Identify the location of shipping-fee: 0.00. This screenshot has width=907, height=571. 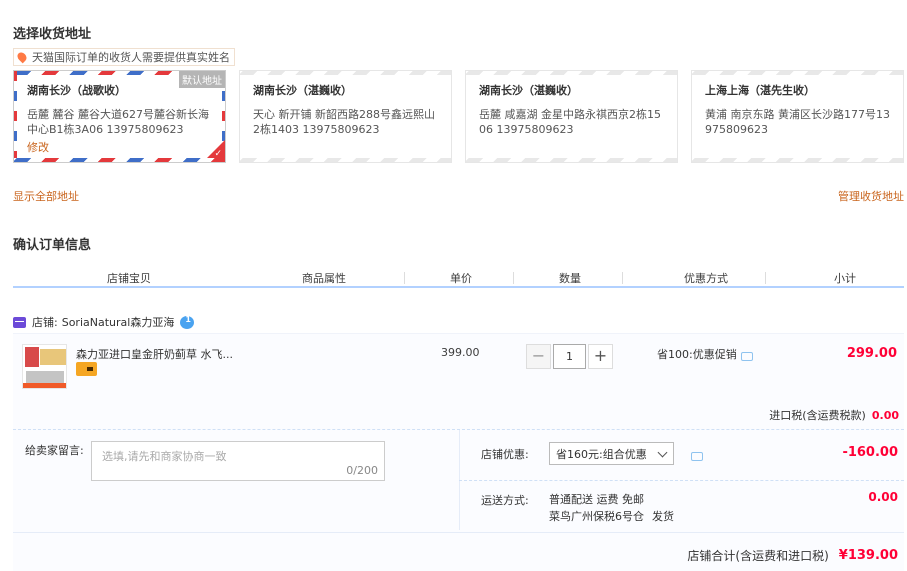
(883, 497).